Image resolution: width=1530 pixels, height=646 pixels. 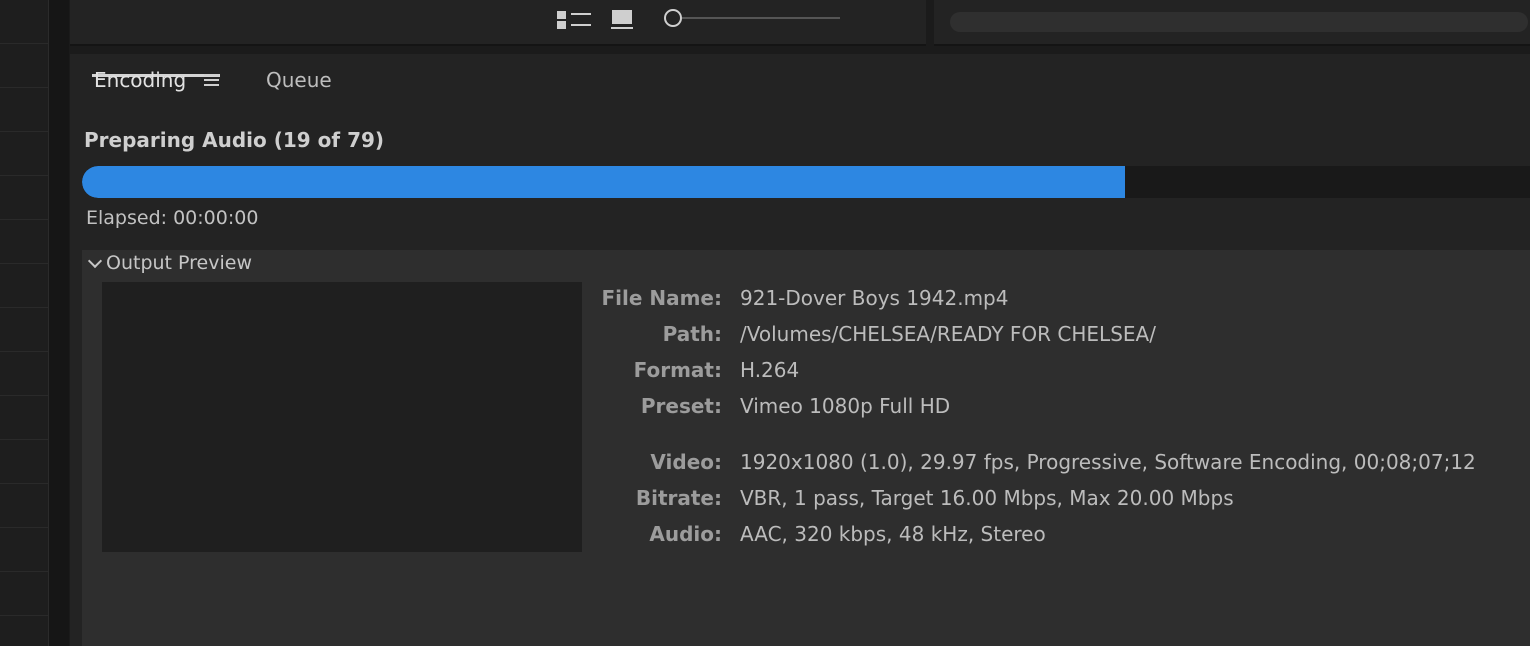 I want to click on panel-divider, so click(x=59, y=323).